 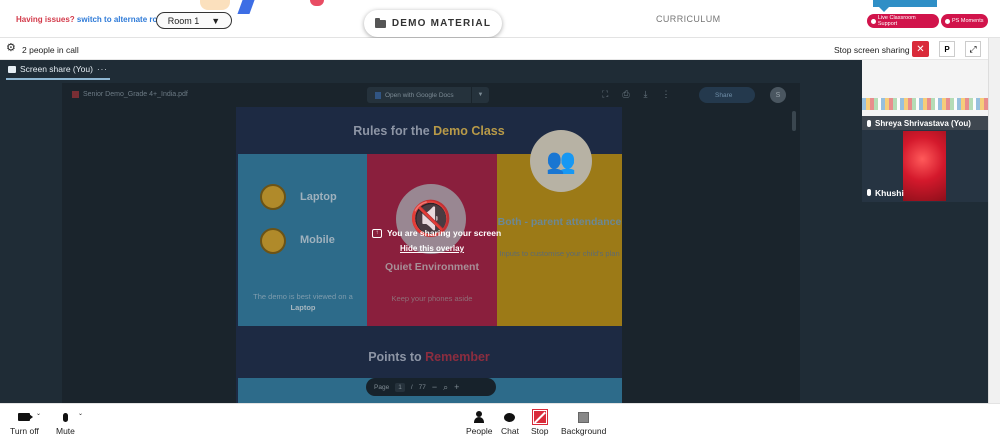 I want to click on stop-label: Stop, so click(x=540, y=431).